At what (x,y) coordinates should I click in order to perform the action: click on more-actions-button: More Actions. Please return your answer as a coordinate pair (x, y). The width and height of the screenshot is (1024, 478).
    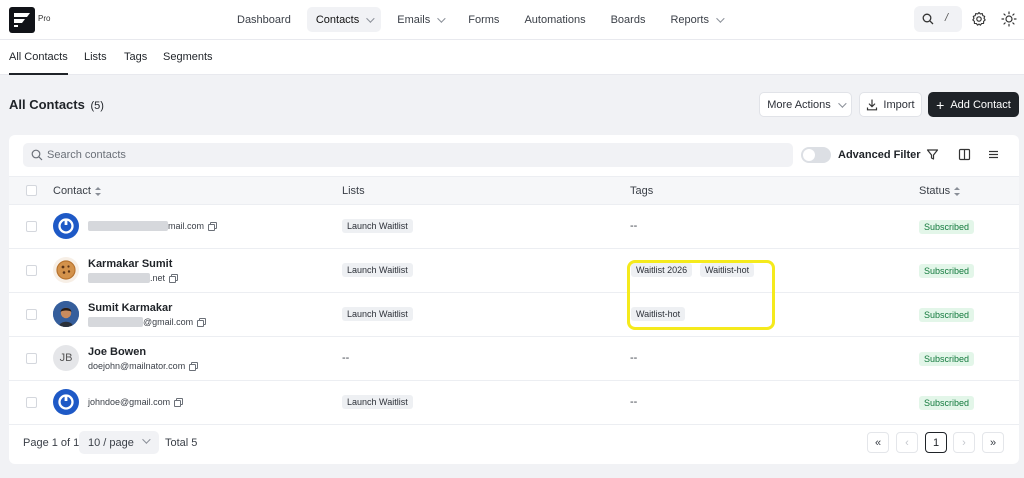
    Looking at the image, I should click on (805, 104).